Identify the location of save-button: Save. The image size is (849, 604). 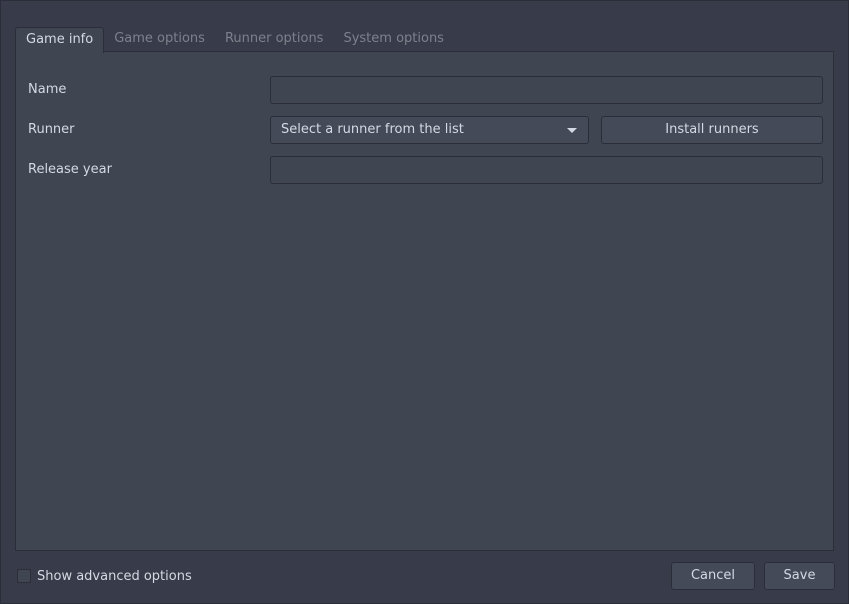
(799, 576).